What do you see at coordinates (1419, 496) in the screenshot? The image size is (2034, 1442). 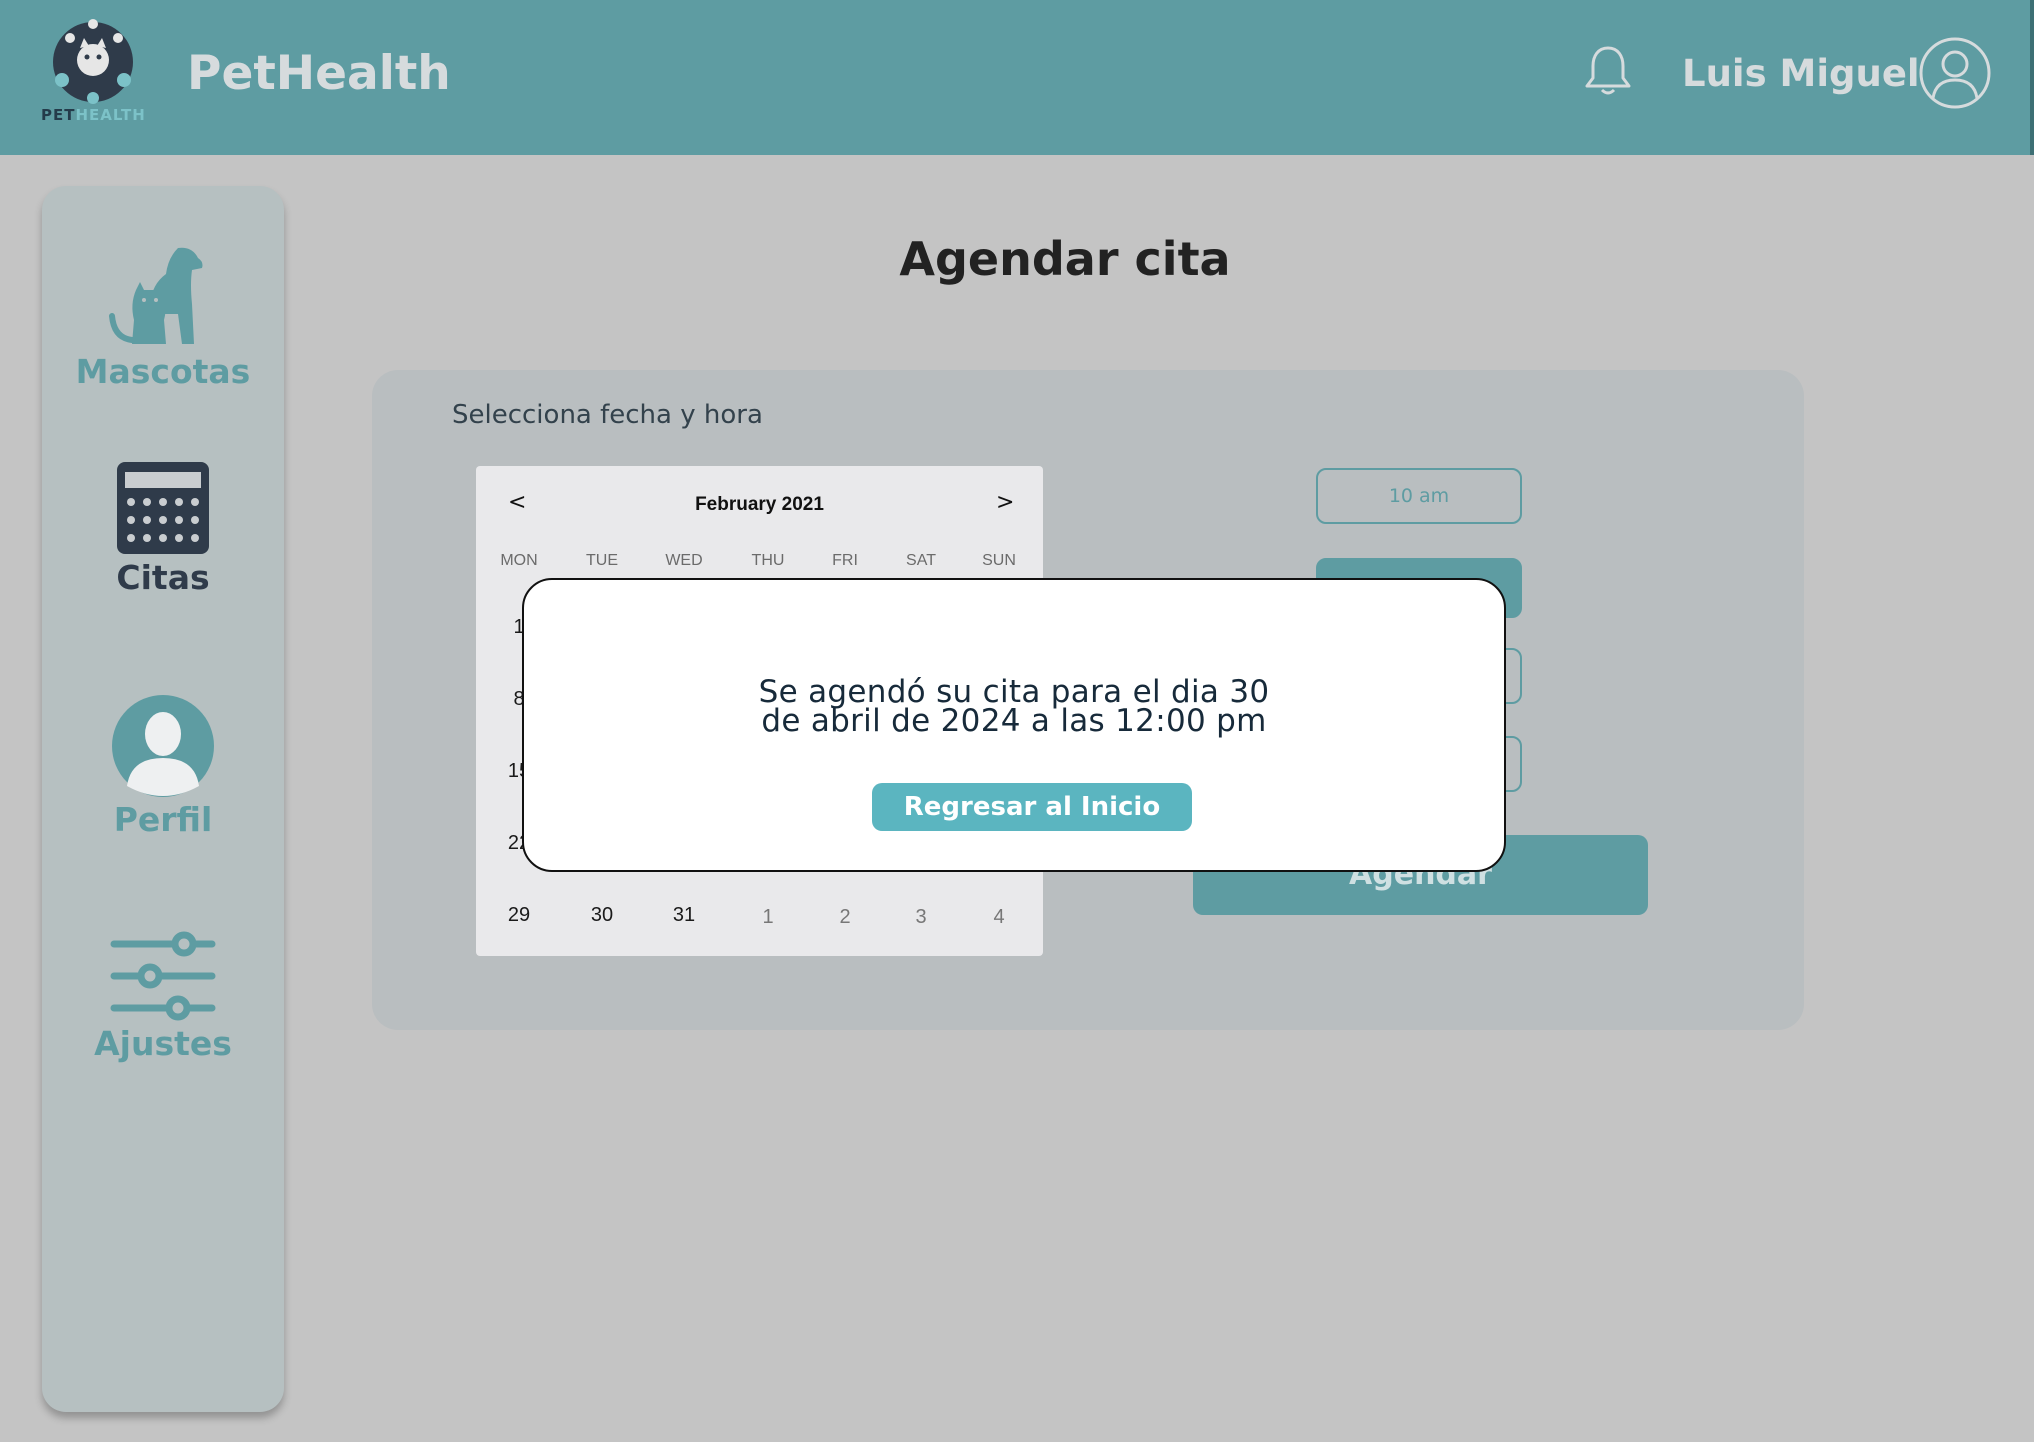 I see `time-slot-button: 10 am` at bounding box center [1419, 496].